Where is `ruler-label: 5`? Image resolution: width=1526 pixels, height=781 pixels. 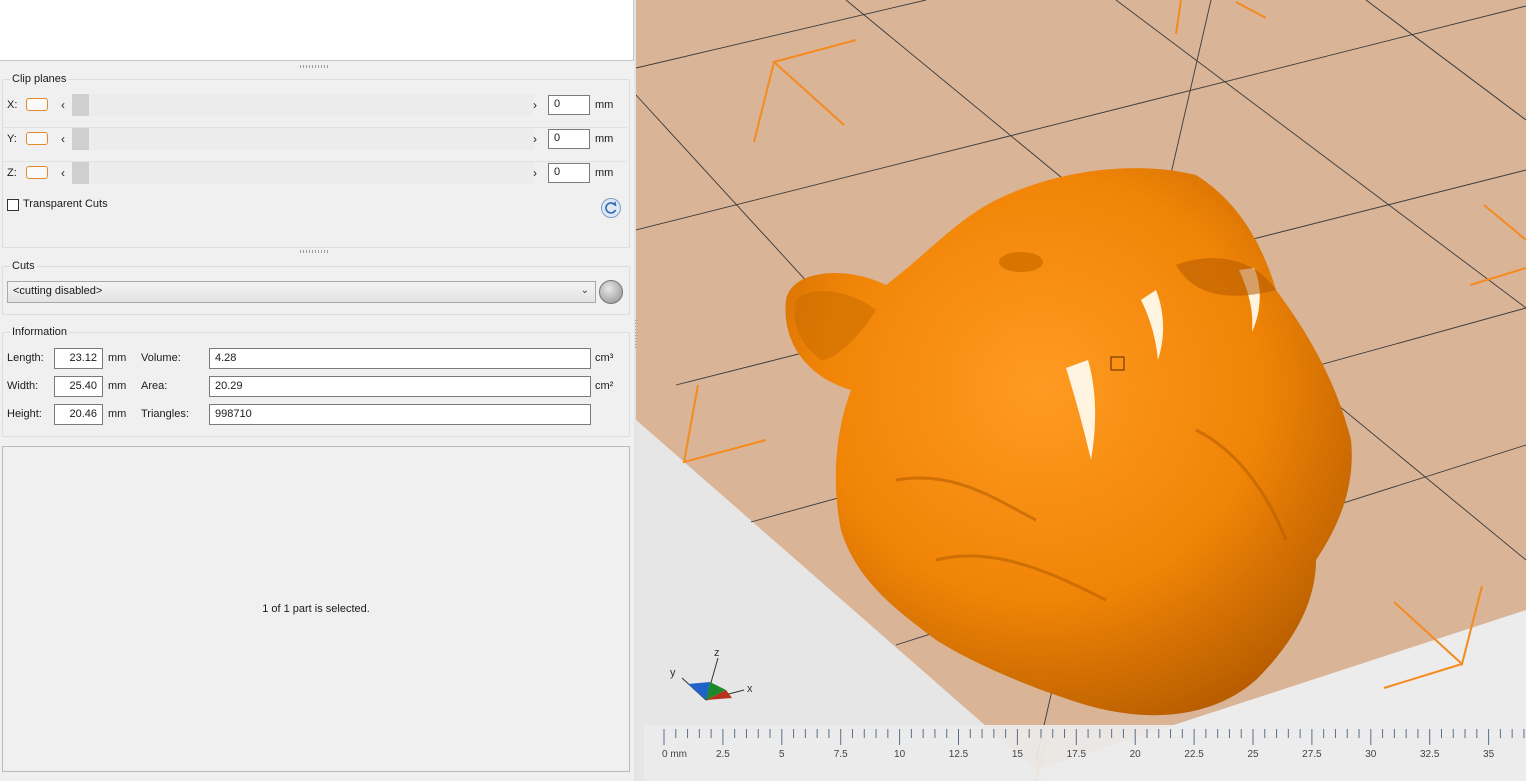 ruler-label: 5 is located at coordinates (782, 754).